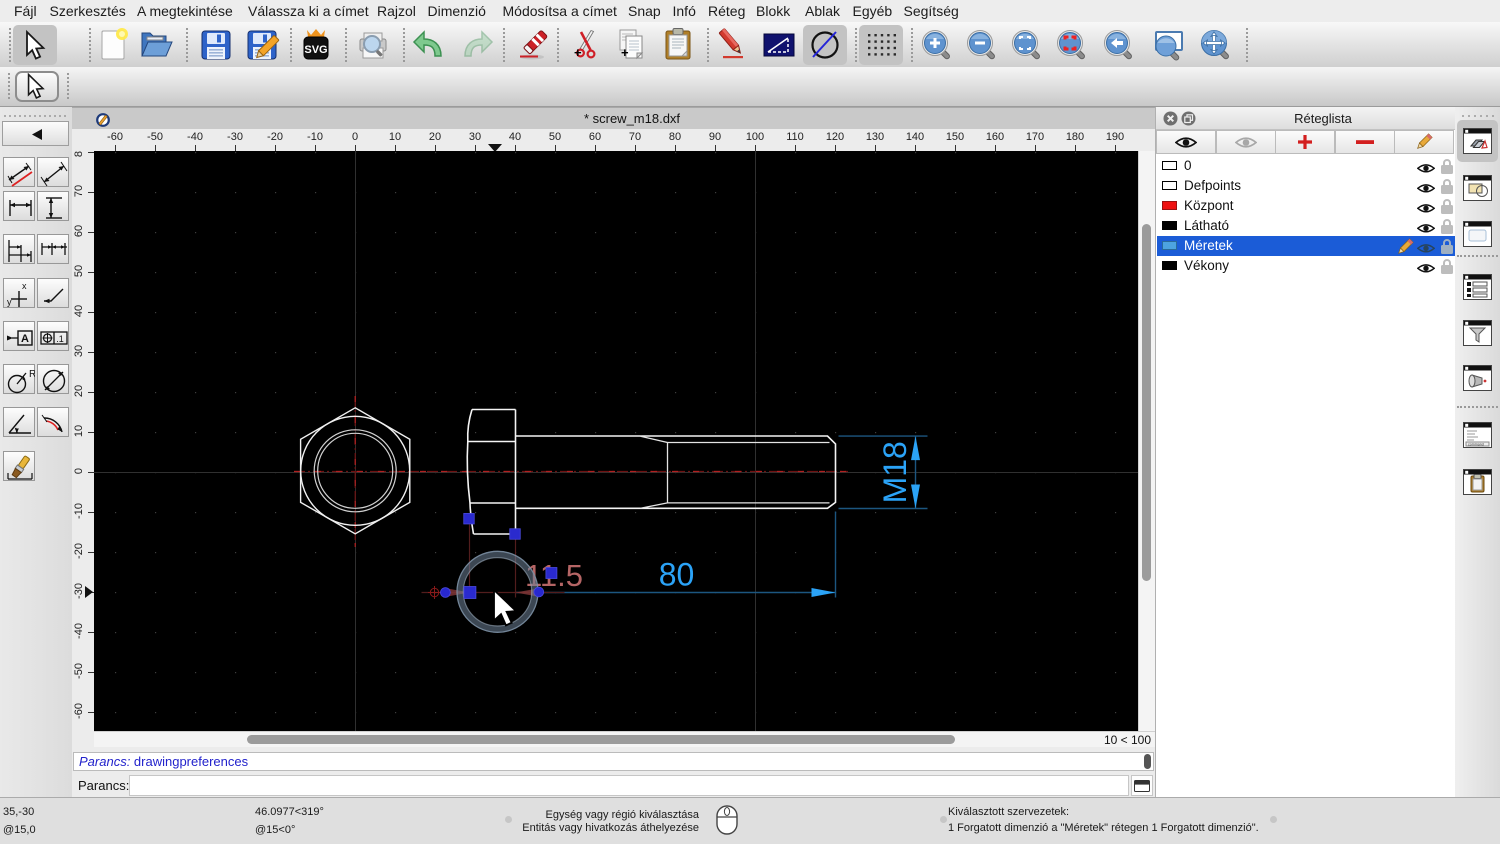 This screenshot has width=1500, height=844. I want to click on svg-text: R, so click(32, 374).